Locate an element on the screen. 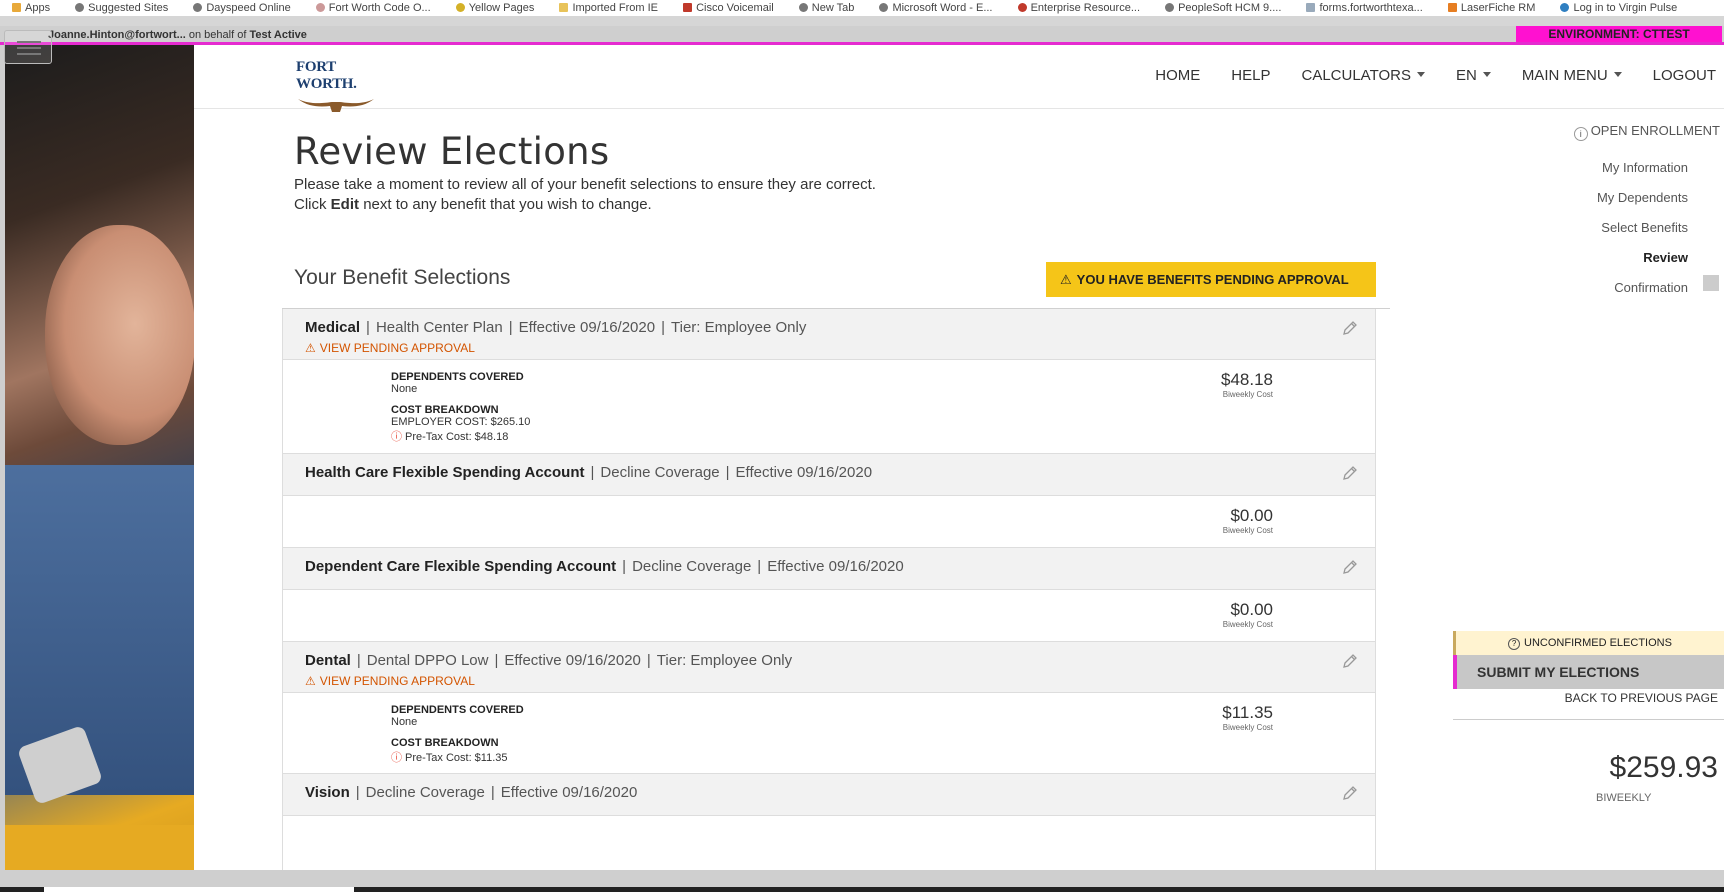 This screenshot has width=1724, height=892. photo-yellow is located at coordinates (99, 847).